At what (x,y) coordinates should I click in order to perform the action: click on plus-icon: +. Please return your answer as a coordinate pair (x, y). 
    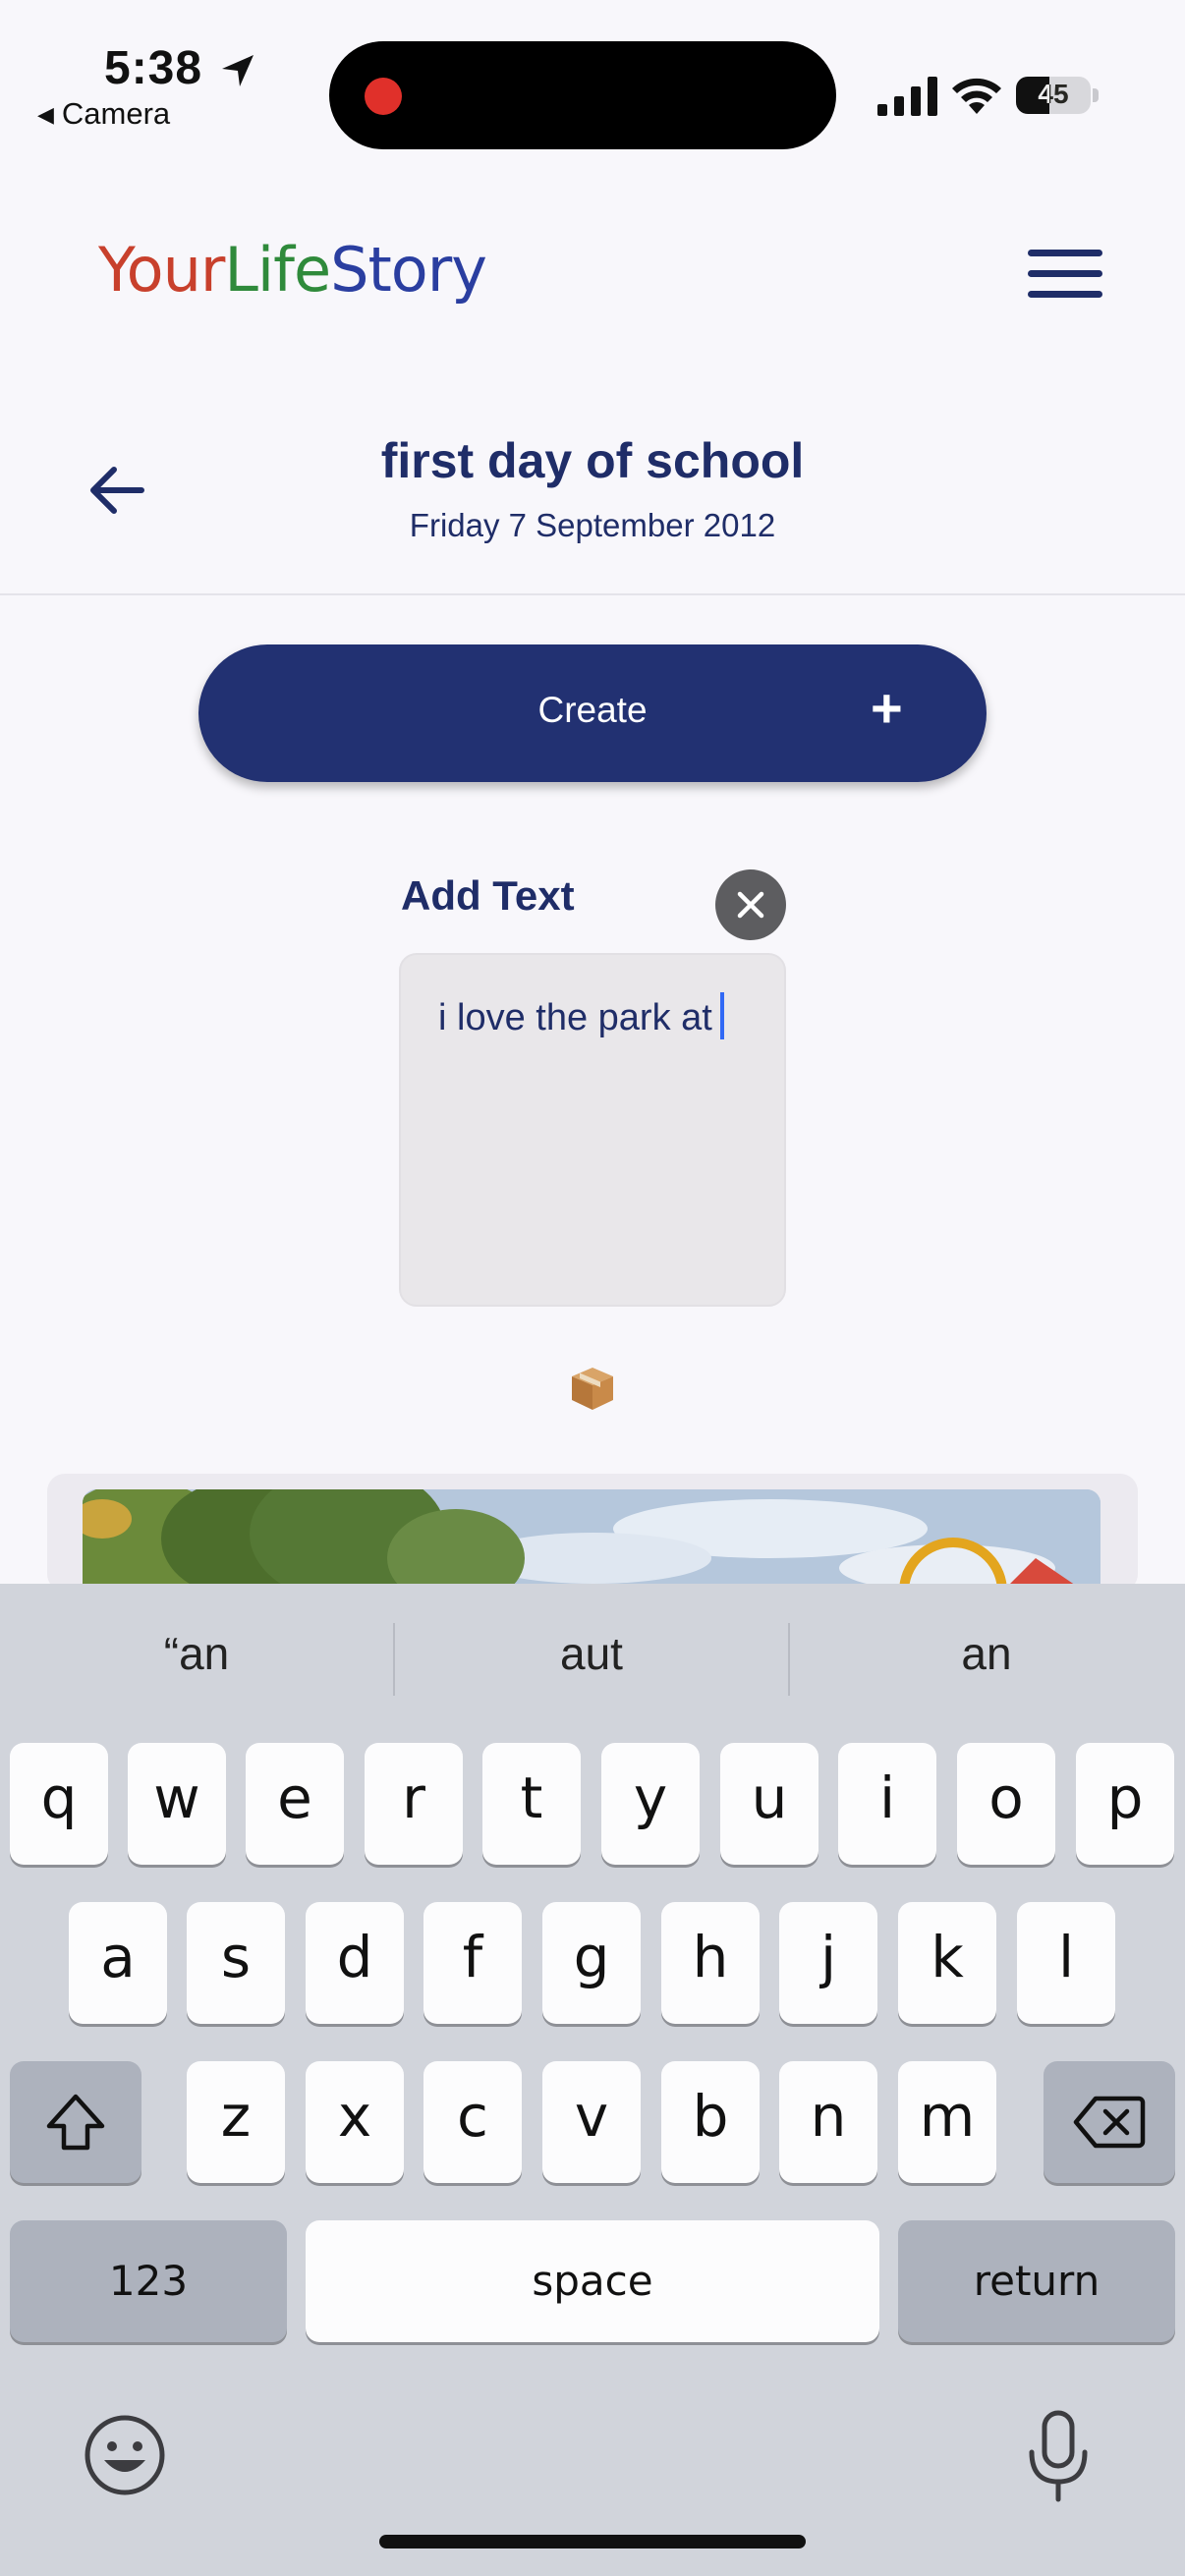
    Looking at the image, I should click on (887, 708).